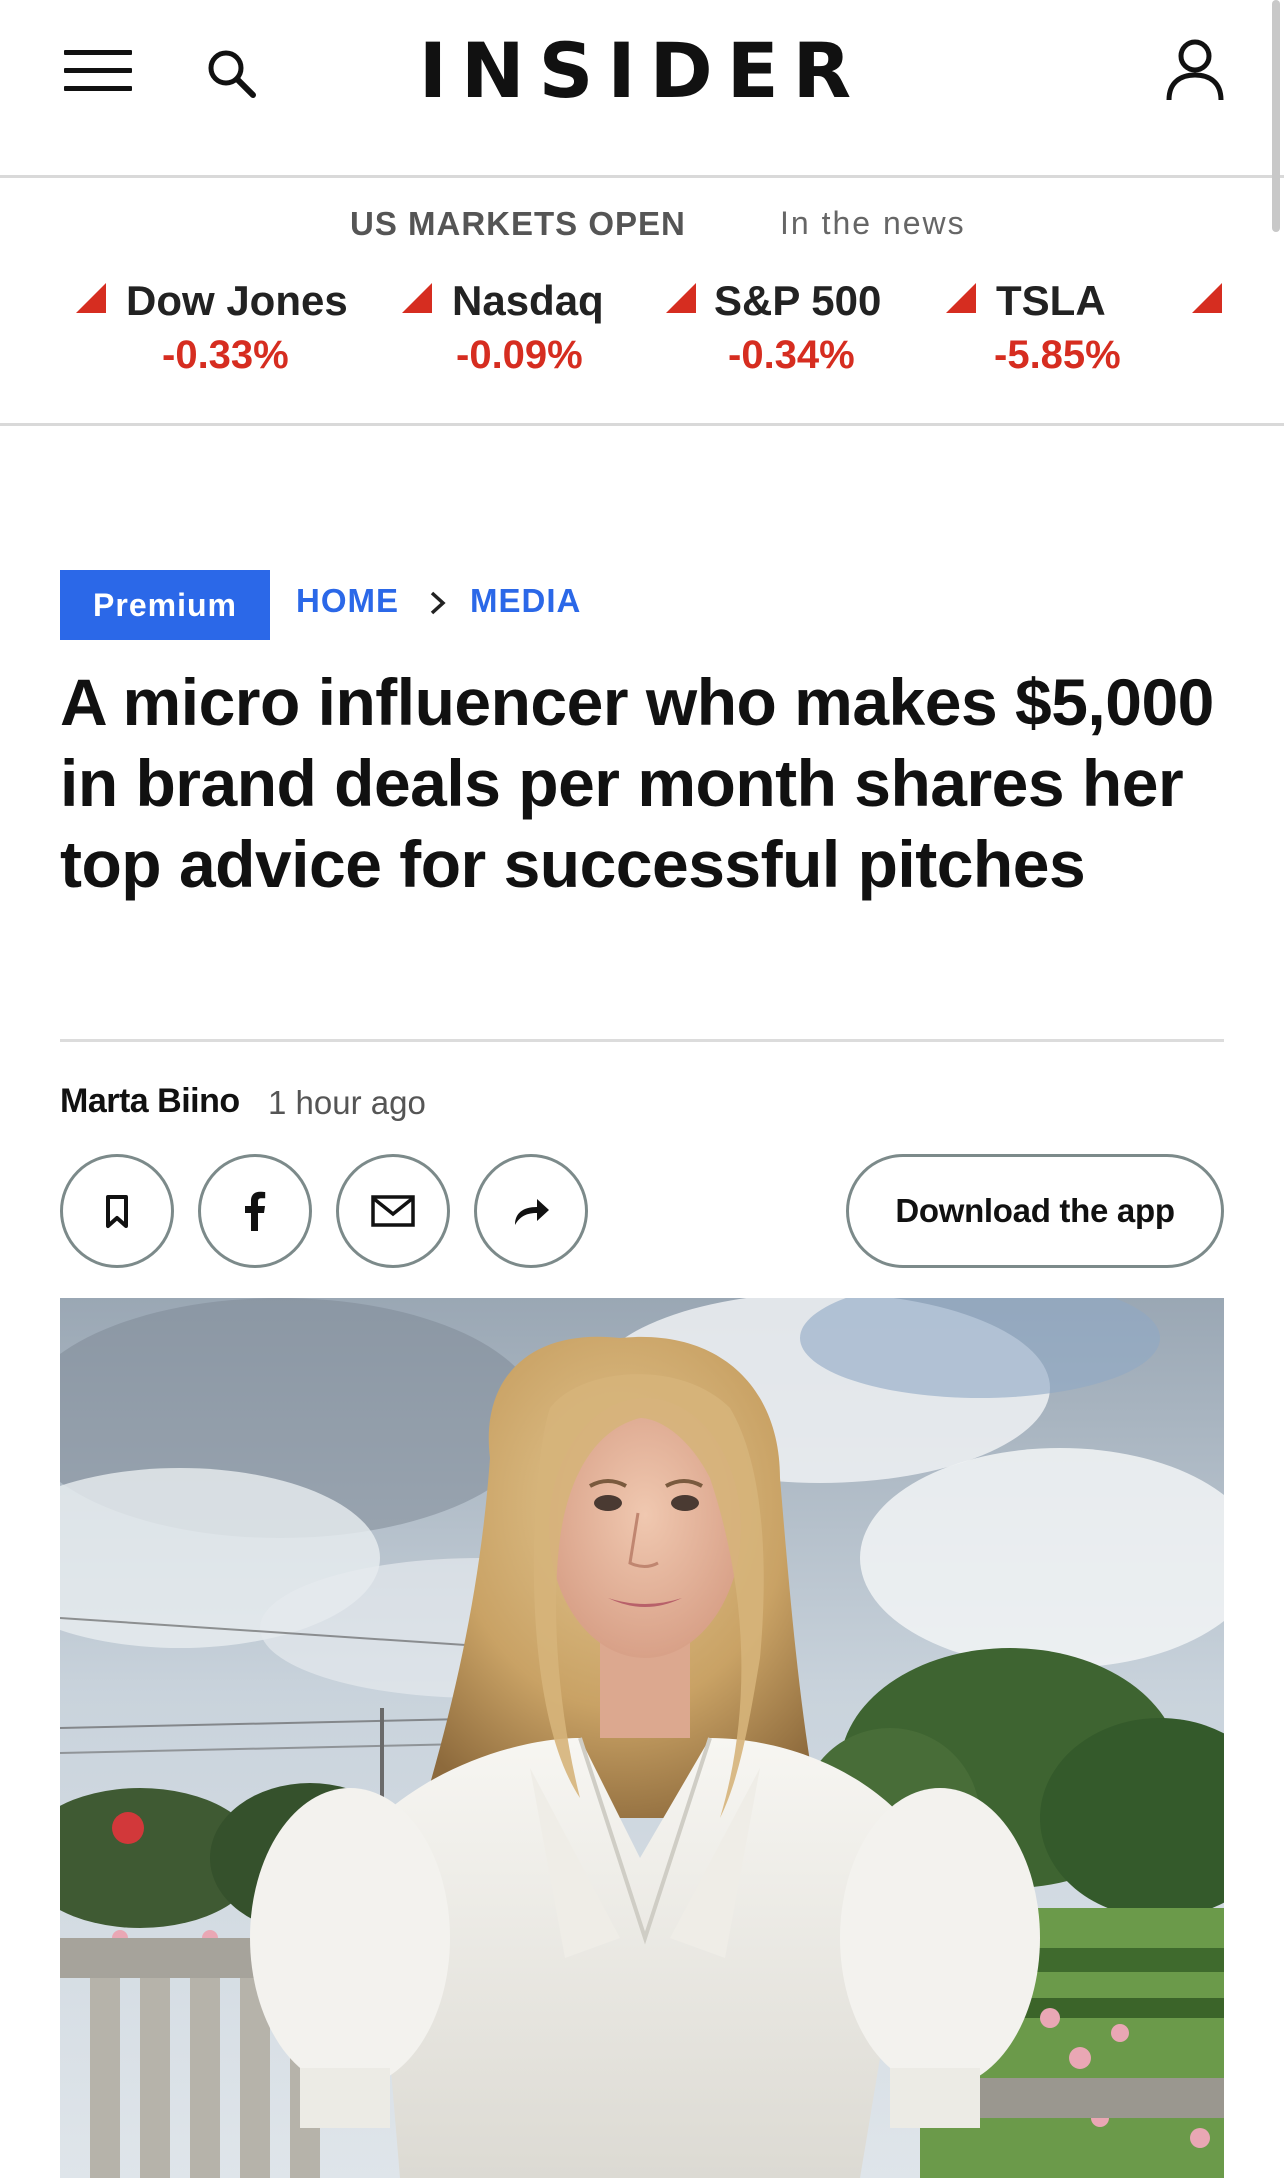 The height and width of the screenshot is (2178, 1284). Describe the element at coordinates (150, 1101) in the screenshot. I see `author-name: Marta Biino` at that location.